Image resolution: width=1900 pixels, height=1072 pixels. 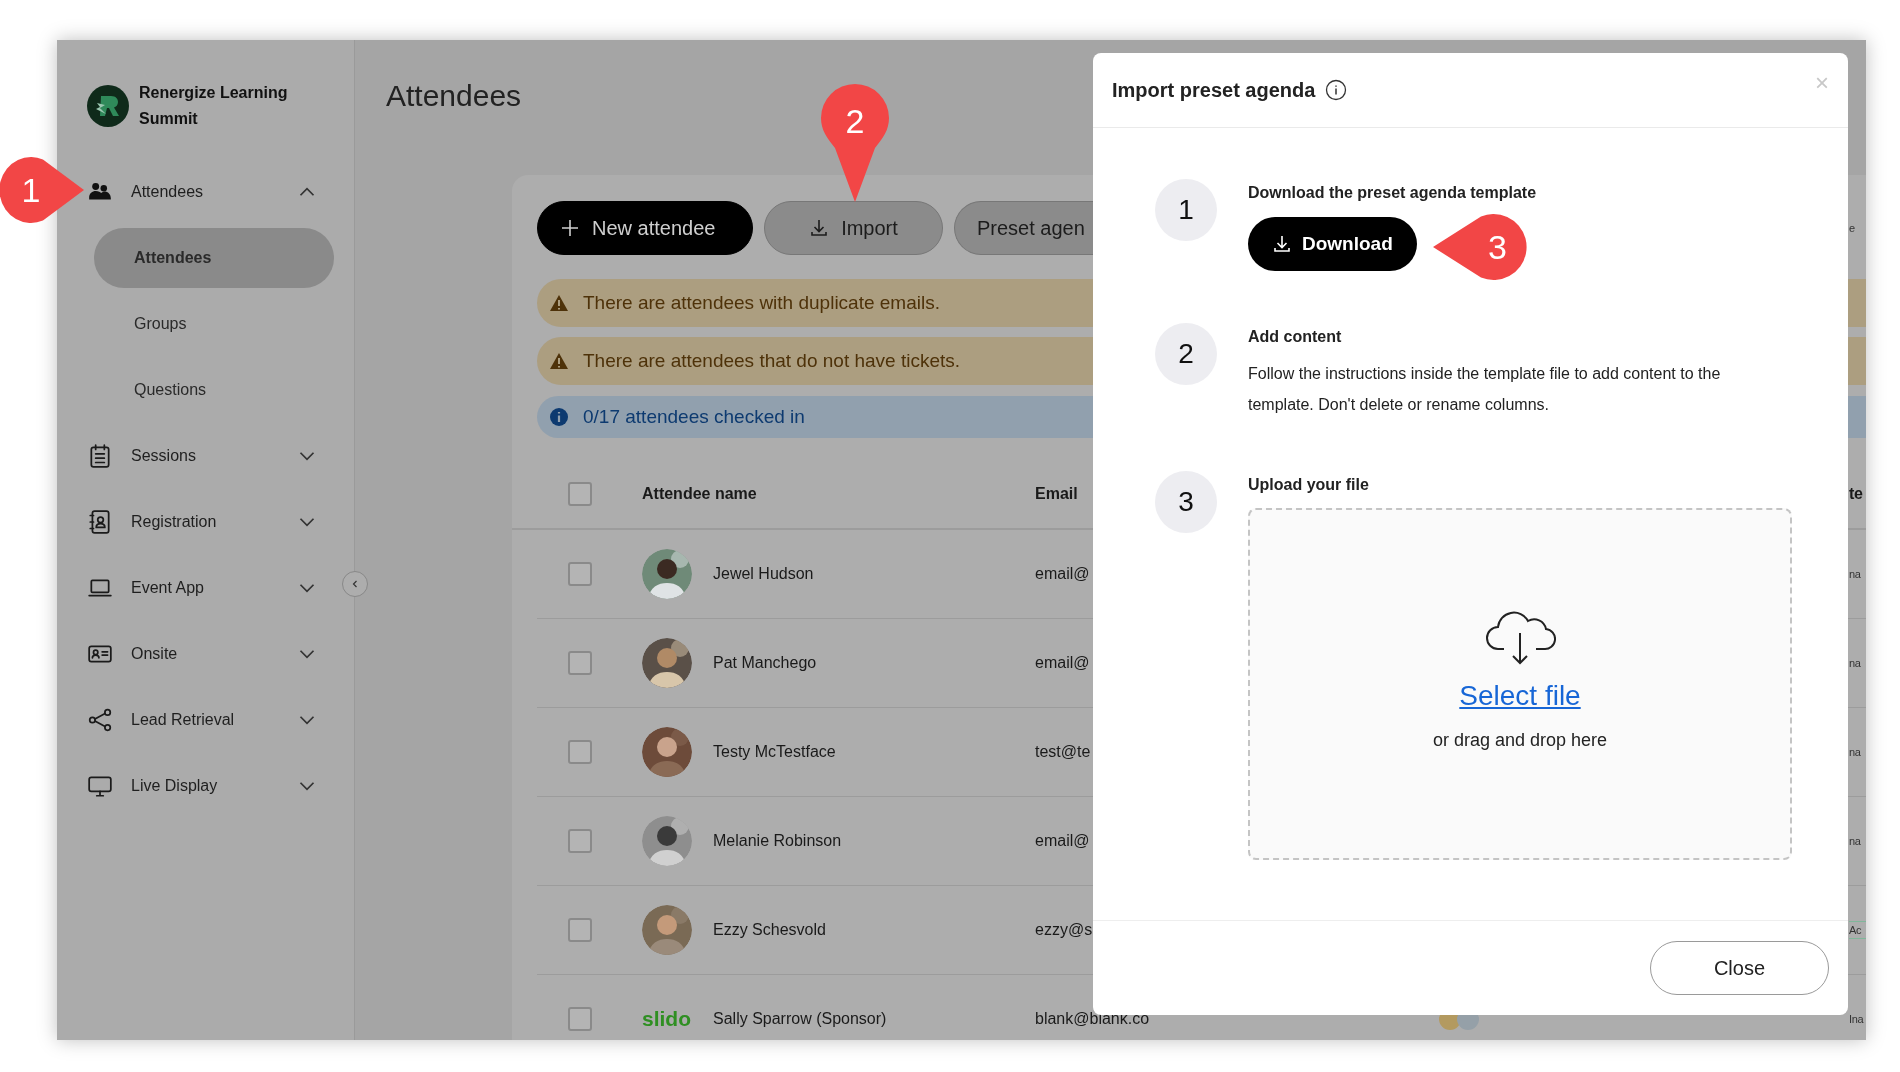 I want to click on alert-text: There are attendees that do not have tickets., so click(x=772, y=360).